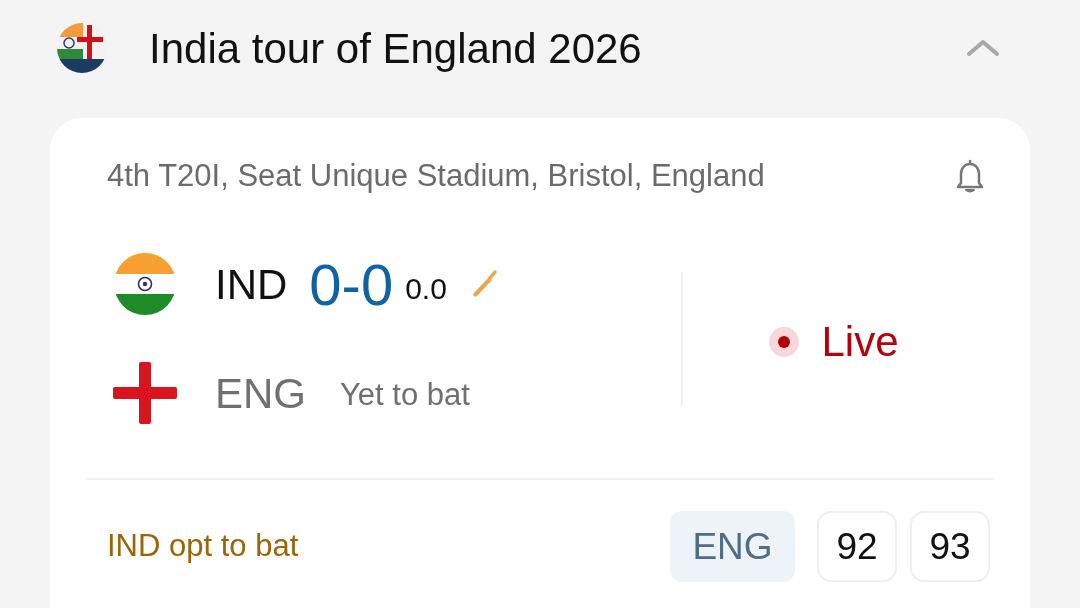 Image resolution: width=1080 pixels, height=608 pixels. Describe the element at coordinates (483, 284) in the screenshot. I see `cricket-bat-icon` at that location.